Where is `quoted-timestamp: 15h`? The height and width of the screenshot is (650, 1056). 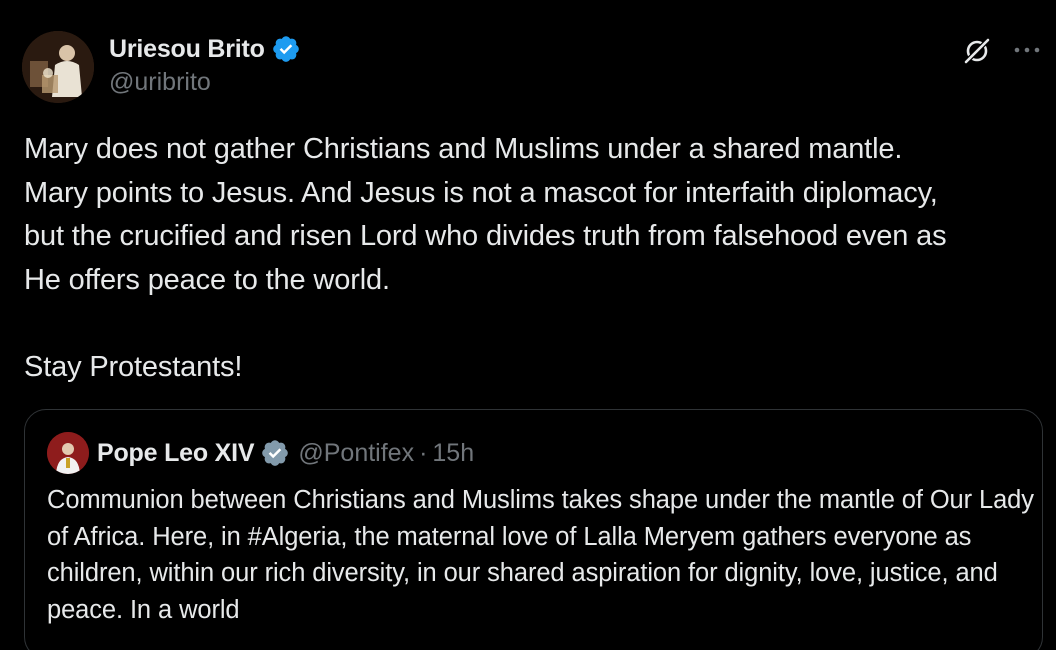 quoted-timestamp: 15h is located at coordinates (453, 453).